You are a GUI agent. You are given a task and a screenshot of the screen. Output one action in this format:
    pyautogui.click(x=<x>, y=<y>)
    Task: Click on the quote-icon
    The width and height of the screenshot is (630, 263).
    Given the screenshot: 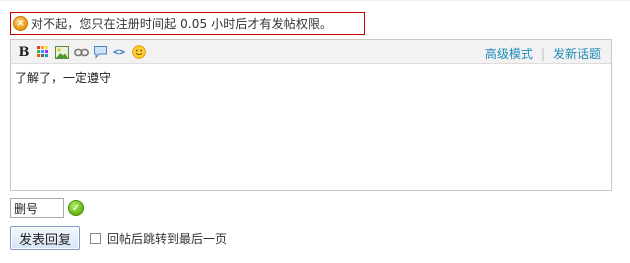 What is the action you would take?
    pyautogui.click(x=100, y=52)
    